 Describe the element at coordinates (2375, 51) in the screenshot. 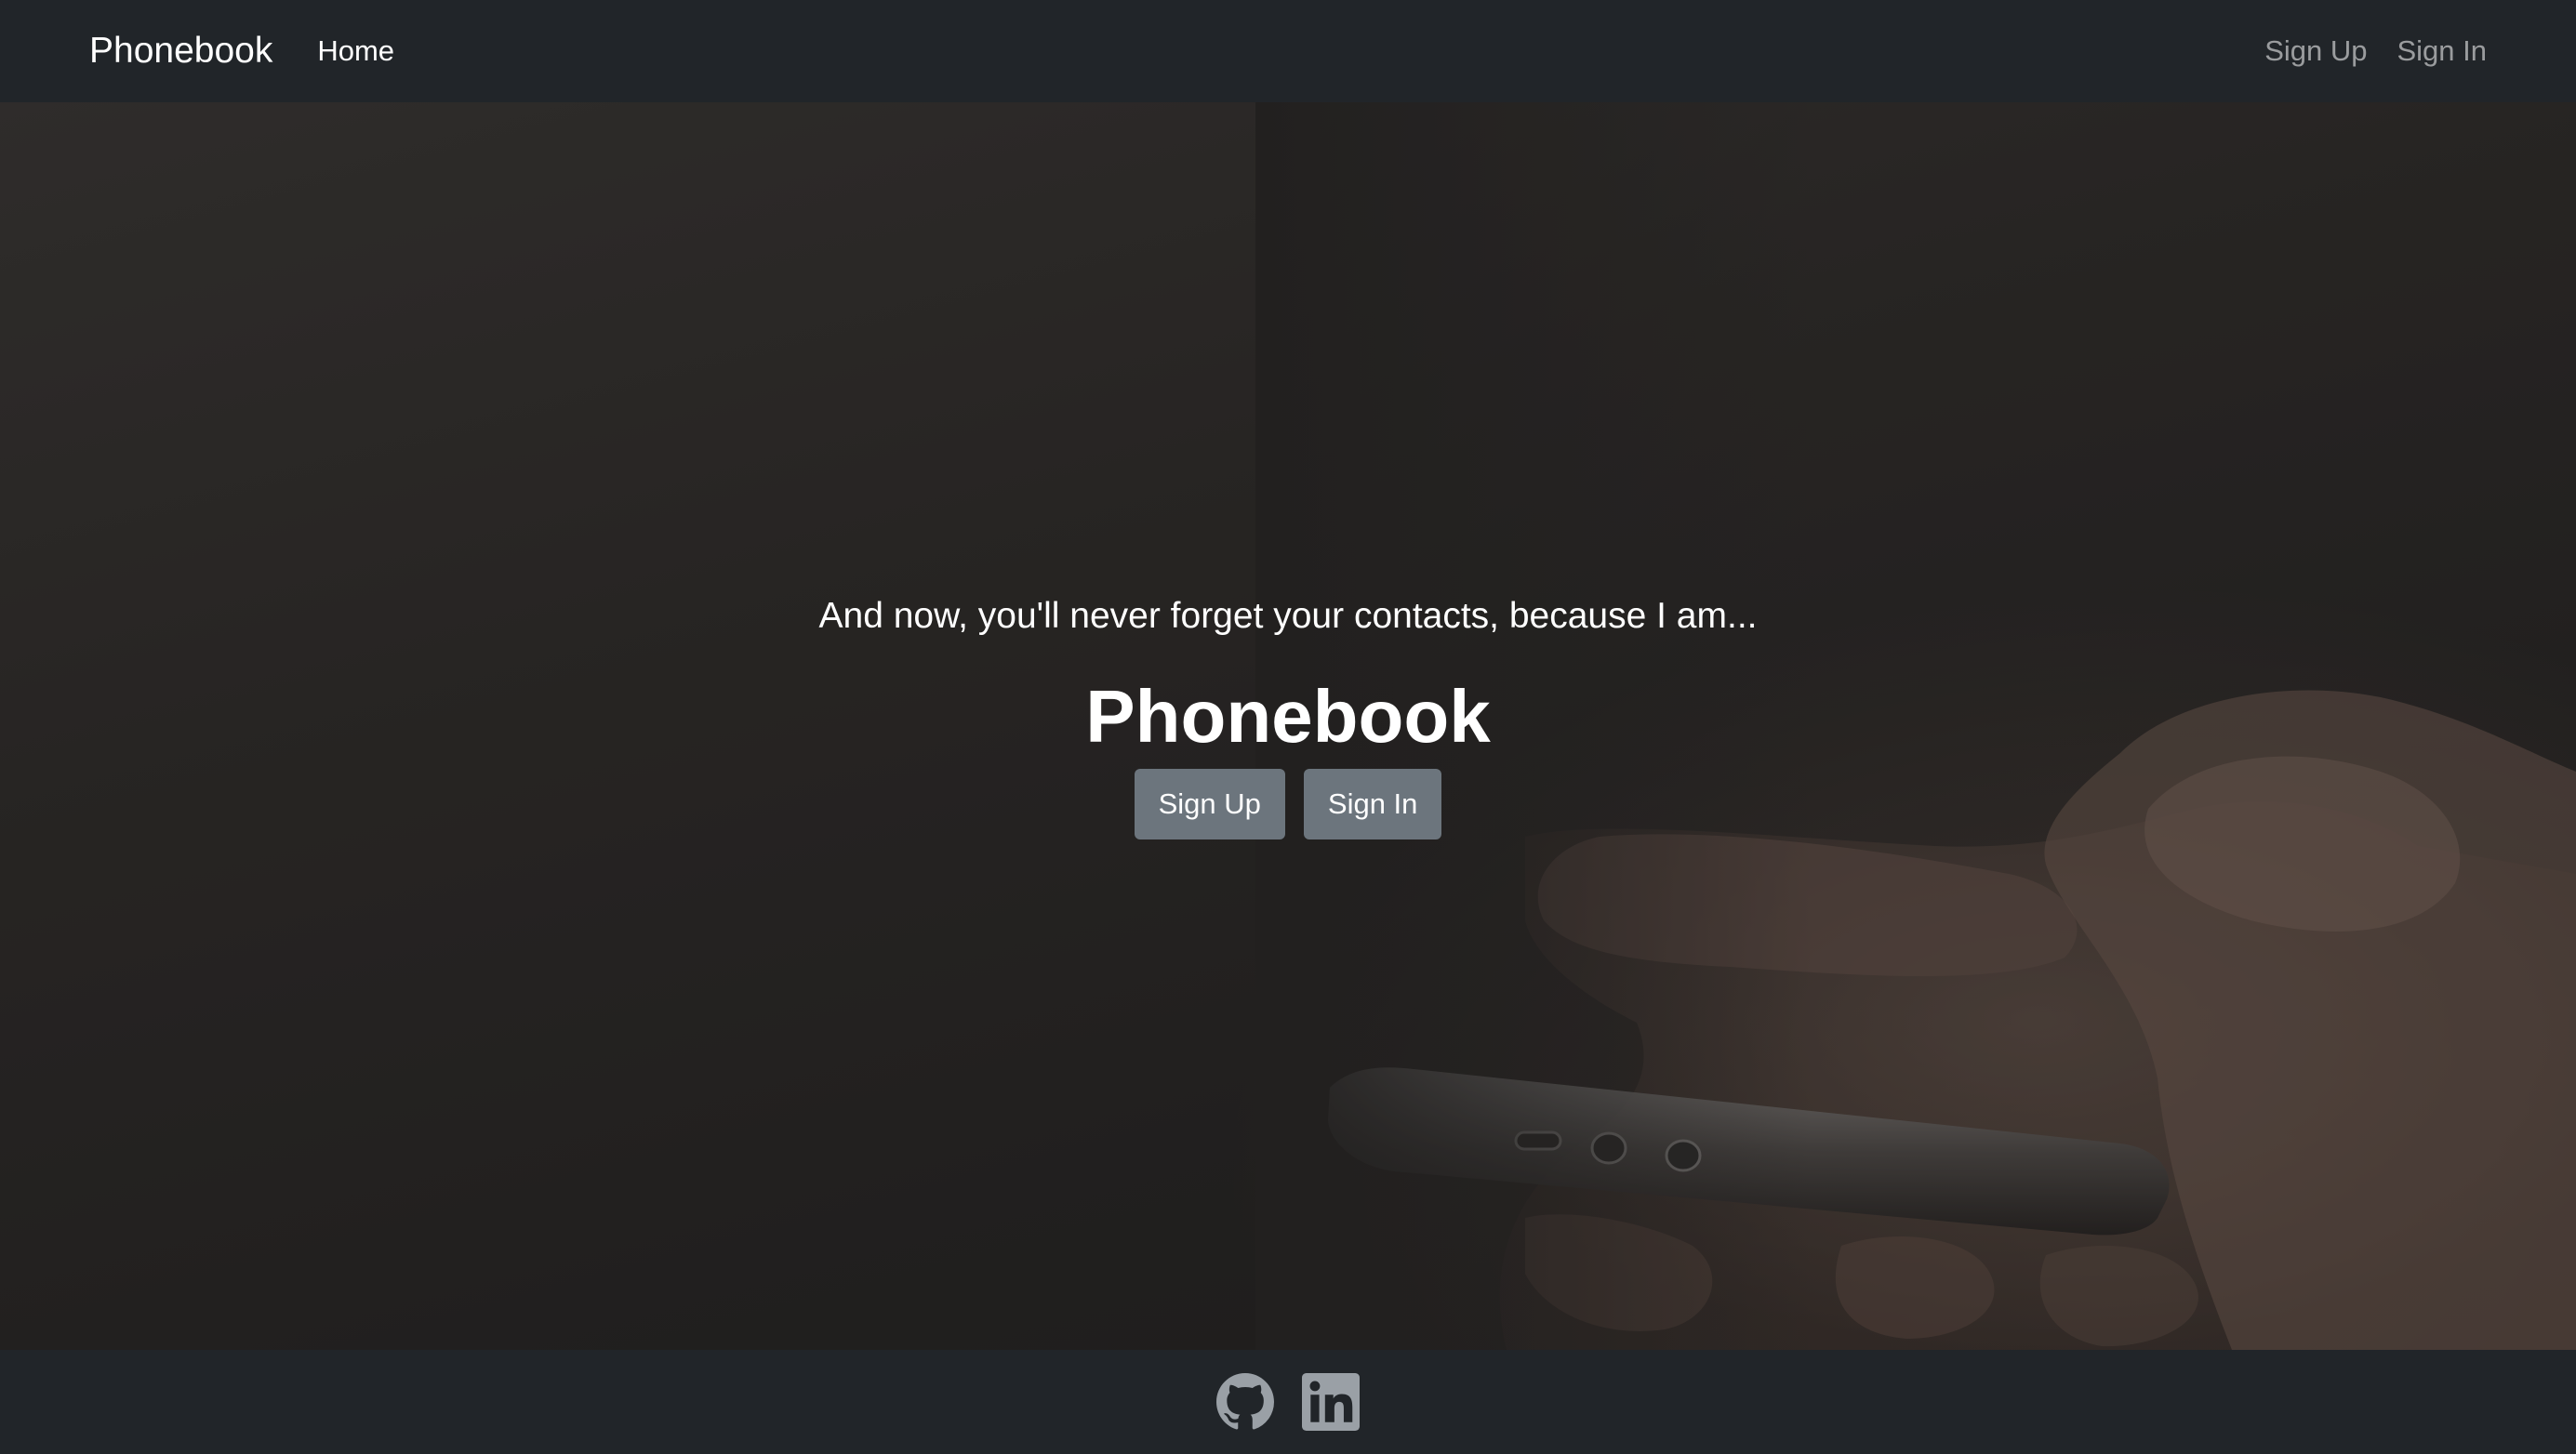

I see `navbar-auth-links: Sign Up Sign In` at that location.